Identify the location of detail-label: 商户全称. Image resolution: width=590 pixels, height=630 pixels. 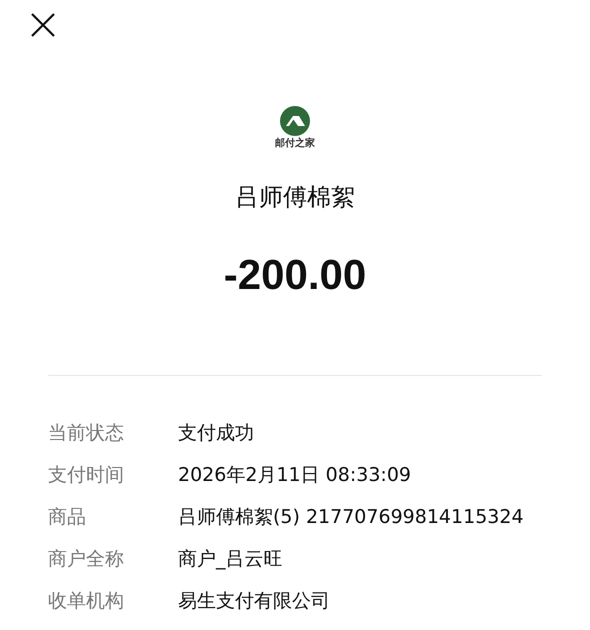
(86, 559).